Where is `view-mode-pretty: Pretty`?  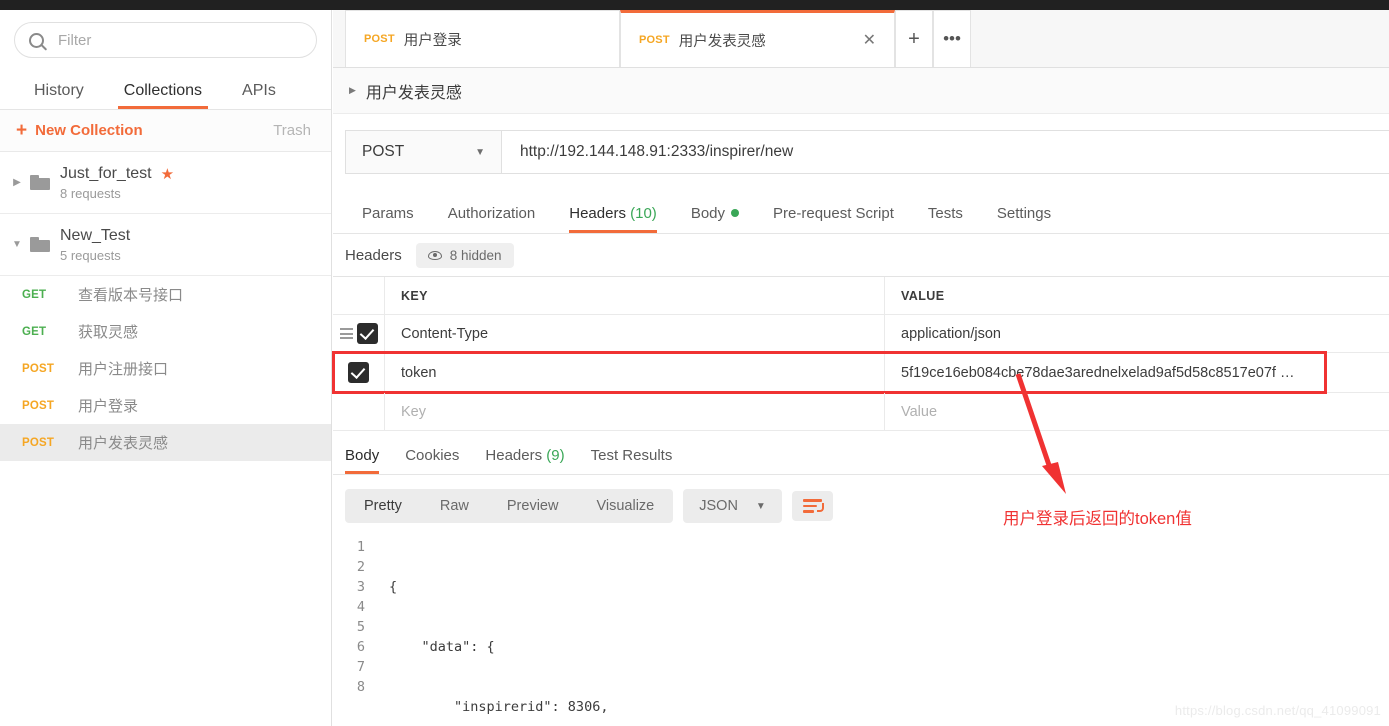 view-mode-pretty: Pretty is located at coordinates (383, 506).